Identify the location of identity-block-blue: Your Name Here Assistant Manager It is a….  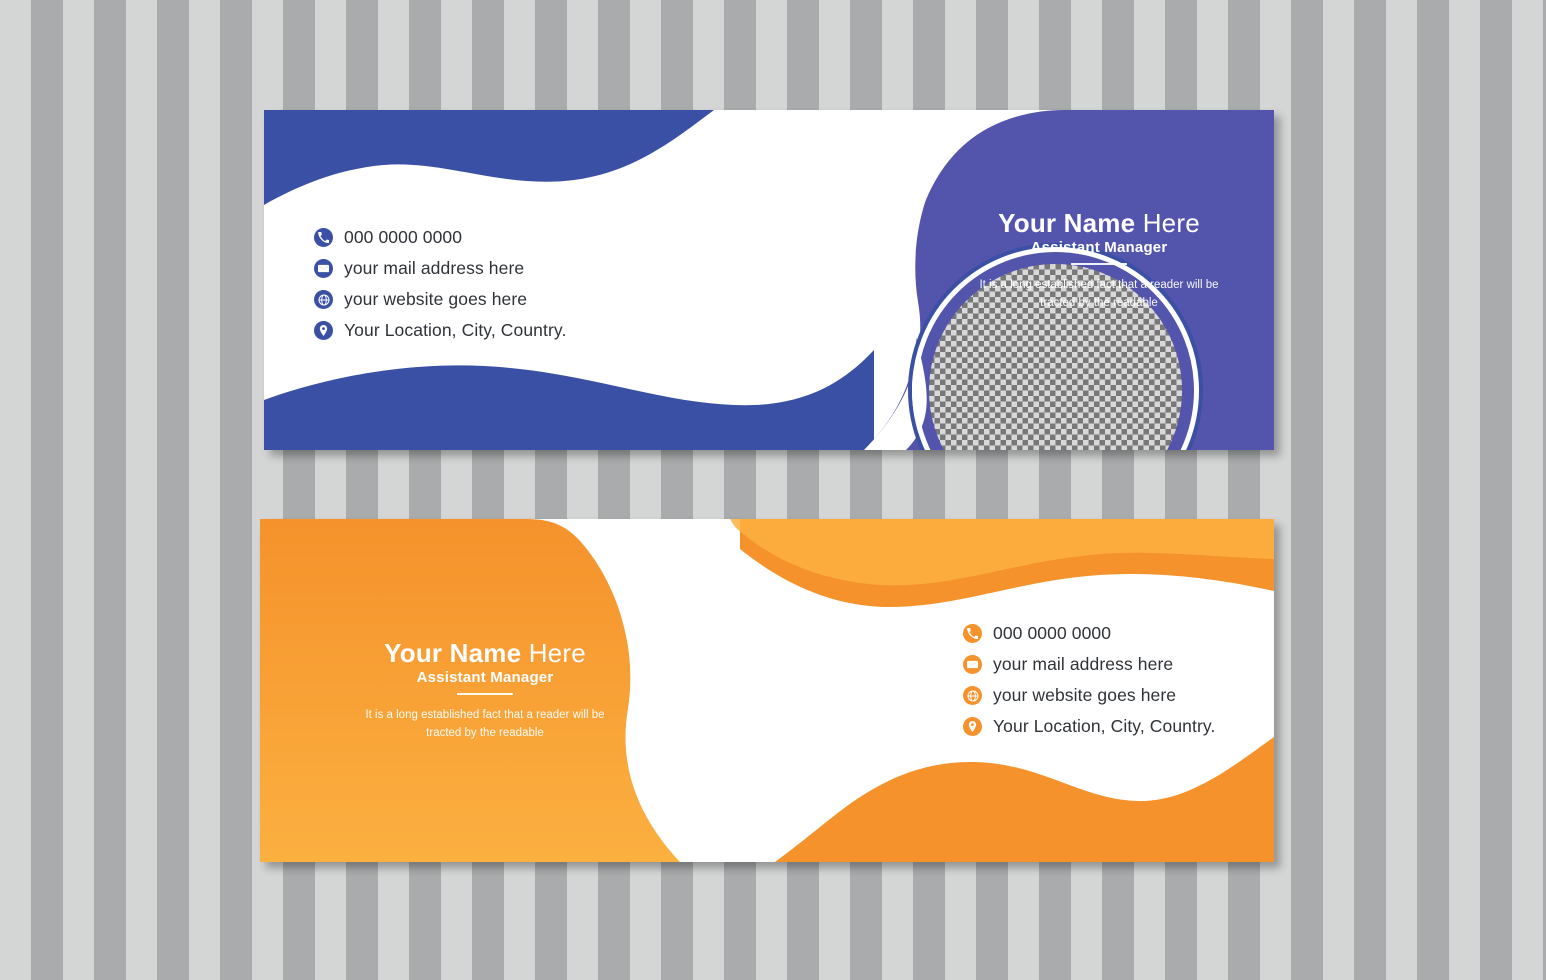
(1099, 261).